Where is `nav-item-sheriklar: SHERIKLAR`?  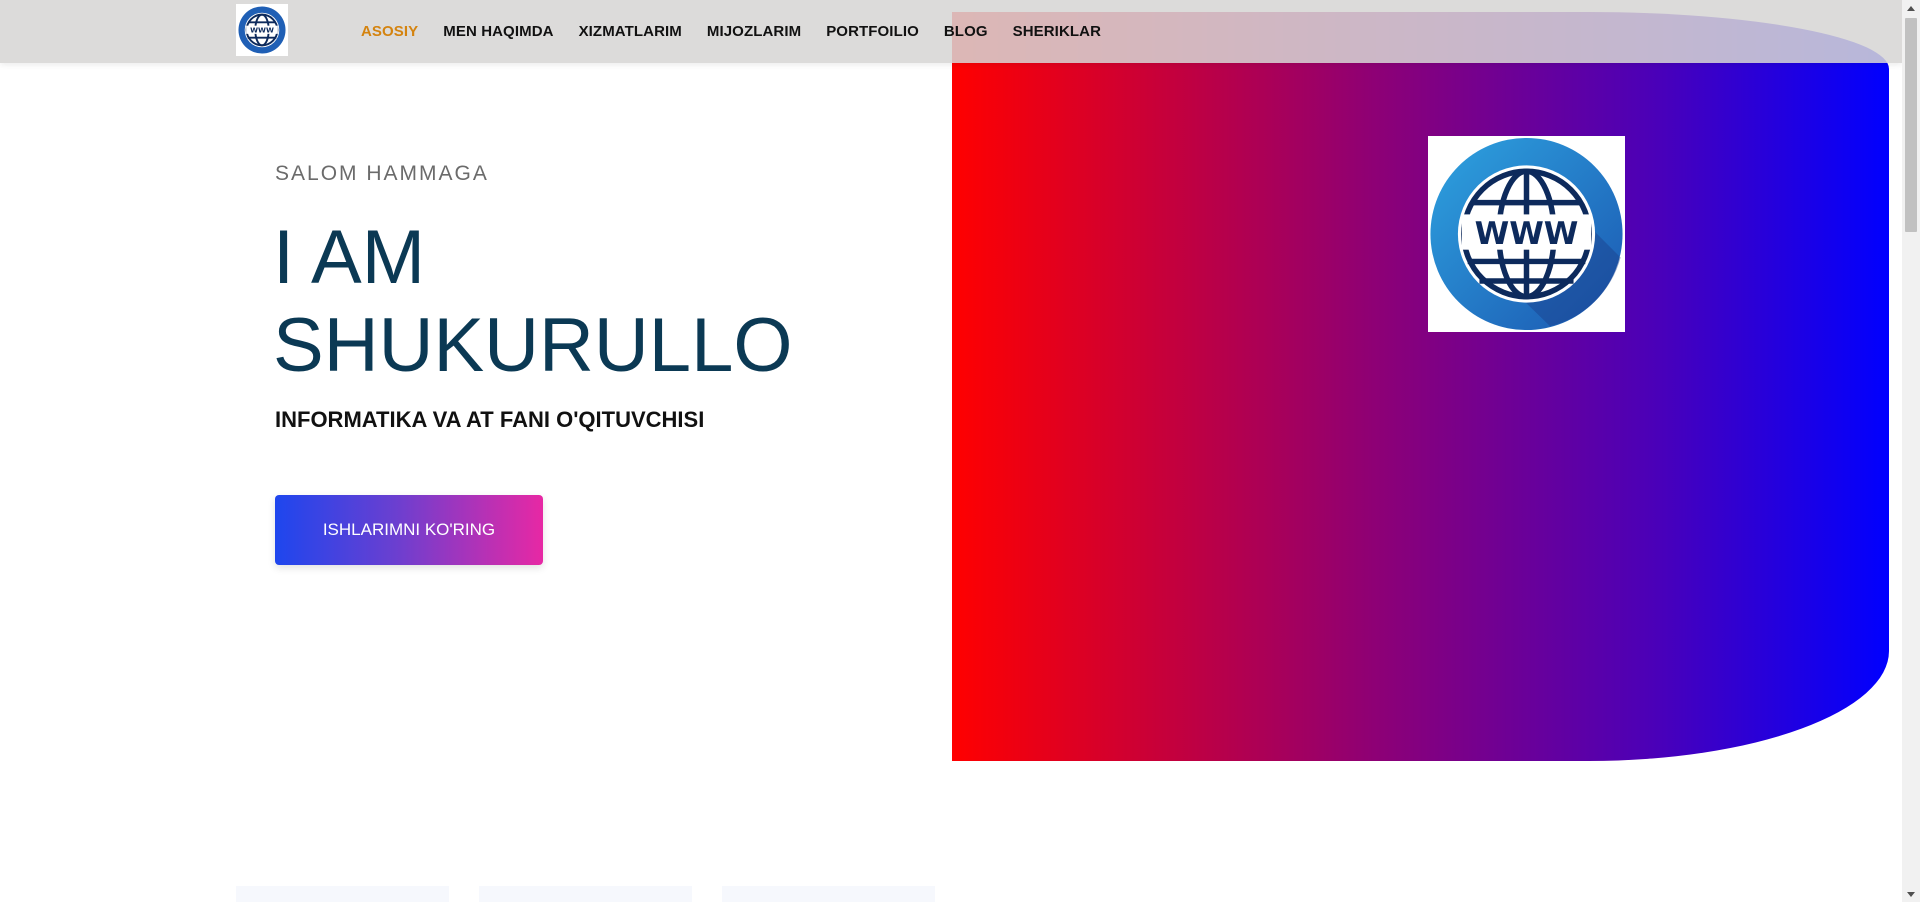 nav-item-sheriklar: SHERIKLAR is located at coordinates (1057, 31).